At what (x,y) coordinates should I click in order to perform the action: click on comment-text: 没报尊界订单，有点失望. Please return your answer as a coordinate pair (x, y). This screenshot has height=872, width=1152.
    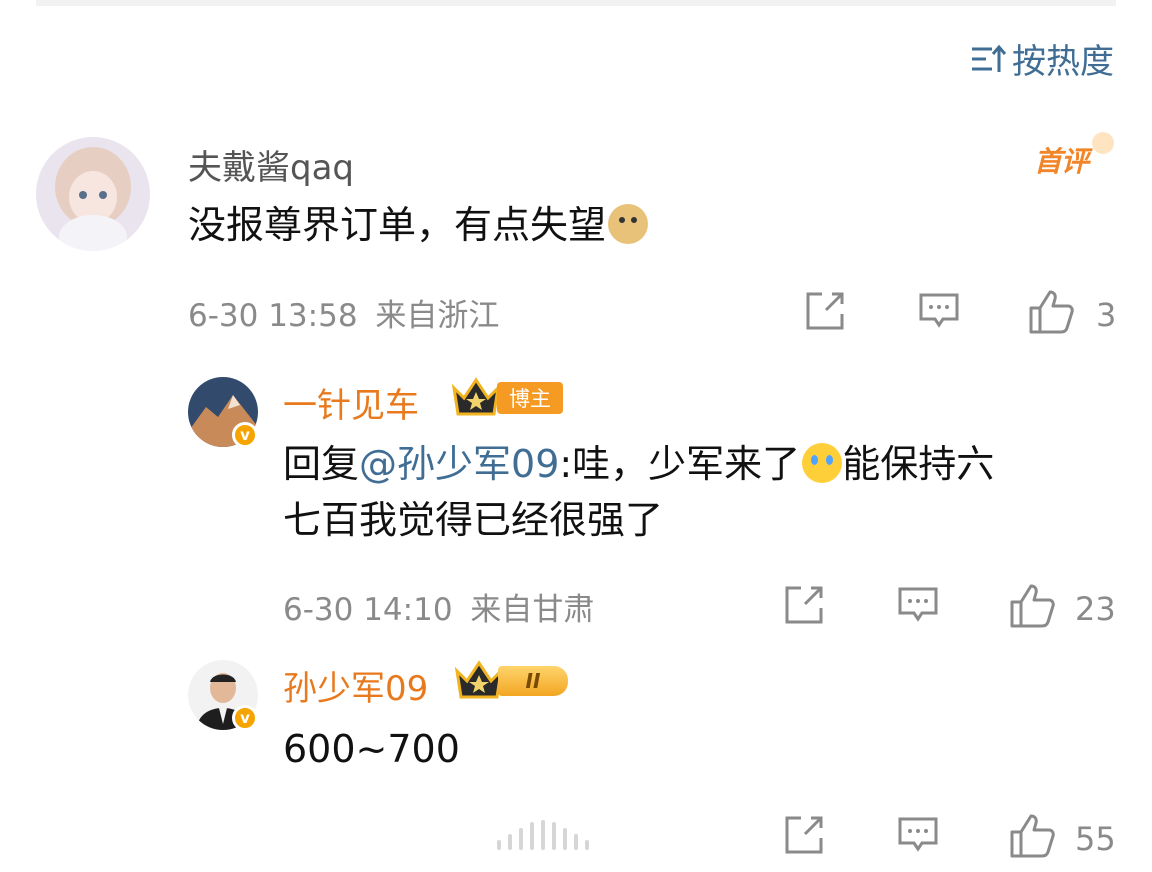
    Looking at the image, I should click on (418, 225).